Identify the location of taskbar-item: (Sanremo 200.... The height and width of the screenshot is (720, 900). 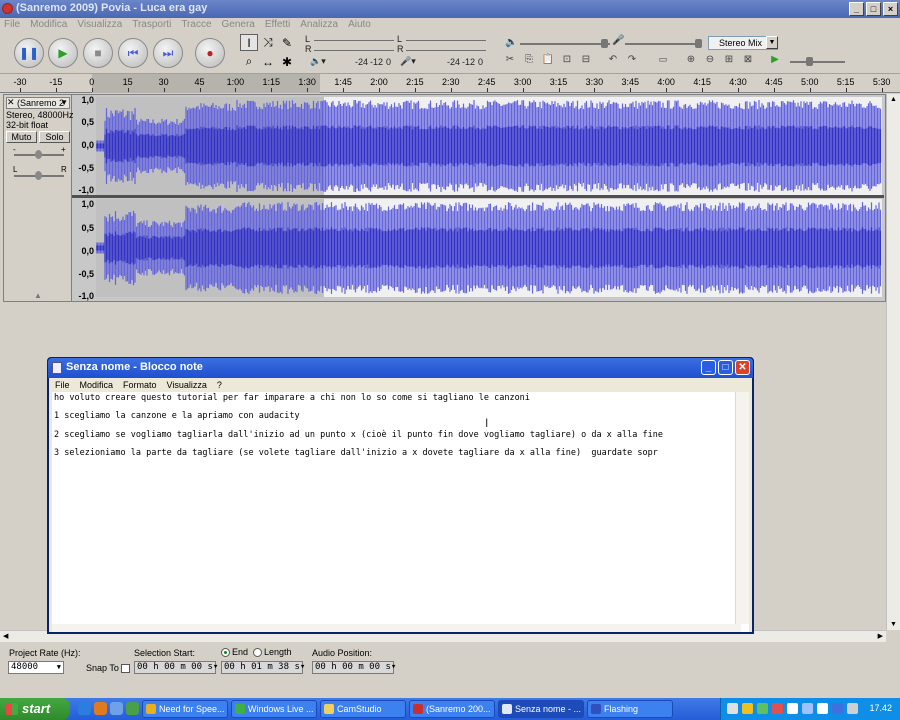
(452, 709).